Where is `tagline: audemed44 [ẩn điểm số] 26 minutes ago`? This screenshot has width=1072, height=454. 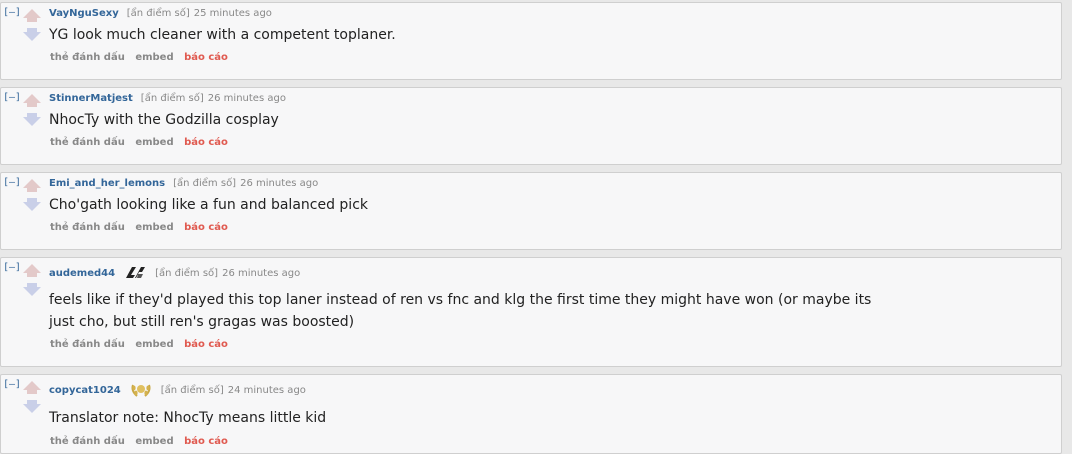 tagline: audemed44 [ẩn điểm số] 26 minutes ago is located at coordinates (174, 273).